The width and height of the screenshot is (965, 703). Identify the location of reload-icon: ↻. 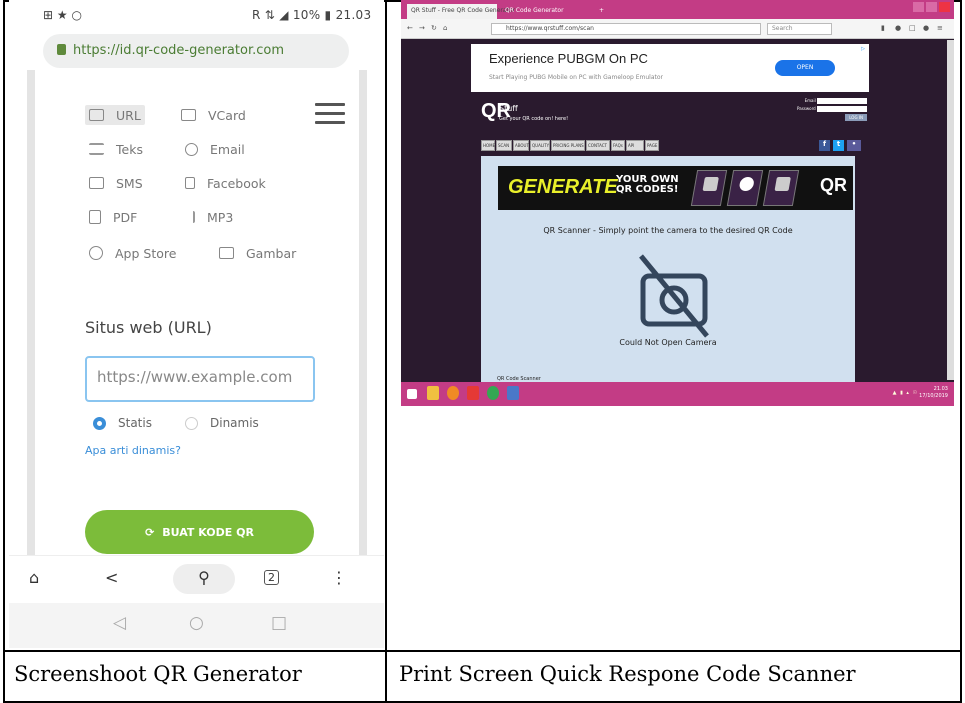
(434, 28).